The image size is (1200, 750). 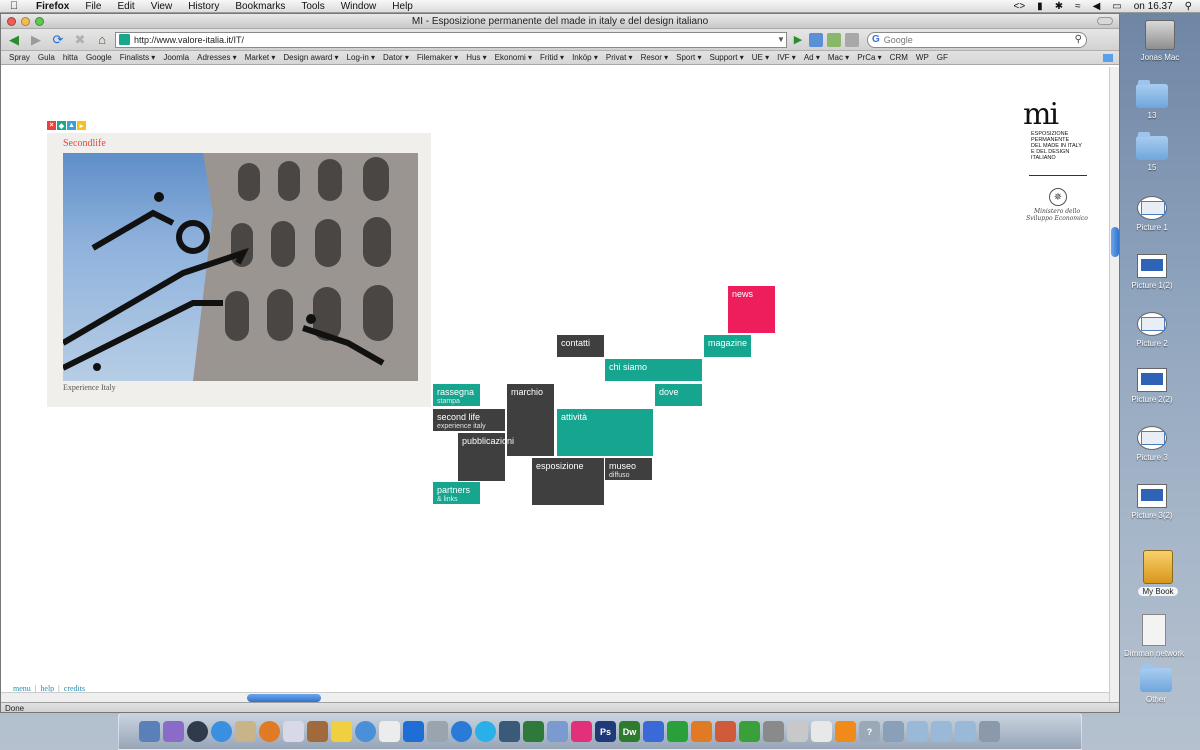 What do you see at coordinates (605, 731) in the screenshot?
I see `photoshop-icon: Ps` at bounding box center [605, 731].